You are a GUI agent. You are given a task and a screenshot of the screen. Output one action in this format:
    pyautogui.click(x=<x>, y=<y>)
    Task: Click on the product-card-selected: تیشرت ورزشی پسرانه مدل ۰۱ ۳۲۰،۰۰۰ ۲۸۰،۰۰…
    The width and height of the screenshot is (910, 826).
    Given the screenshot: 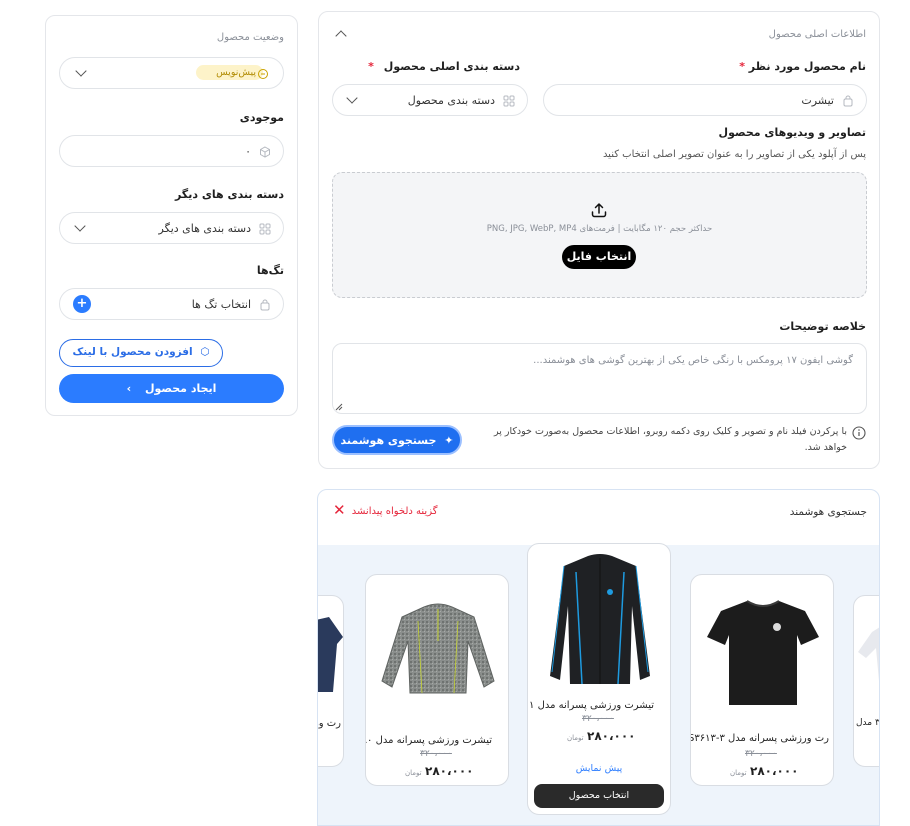 What is the action you would take?
    pyautogui.click(x=599, y=679)
    